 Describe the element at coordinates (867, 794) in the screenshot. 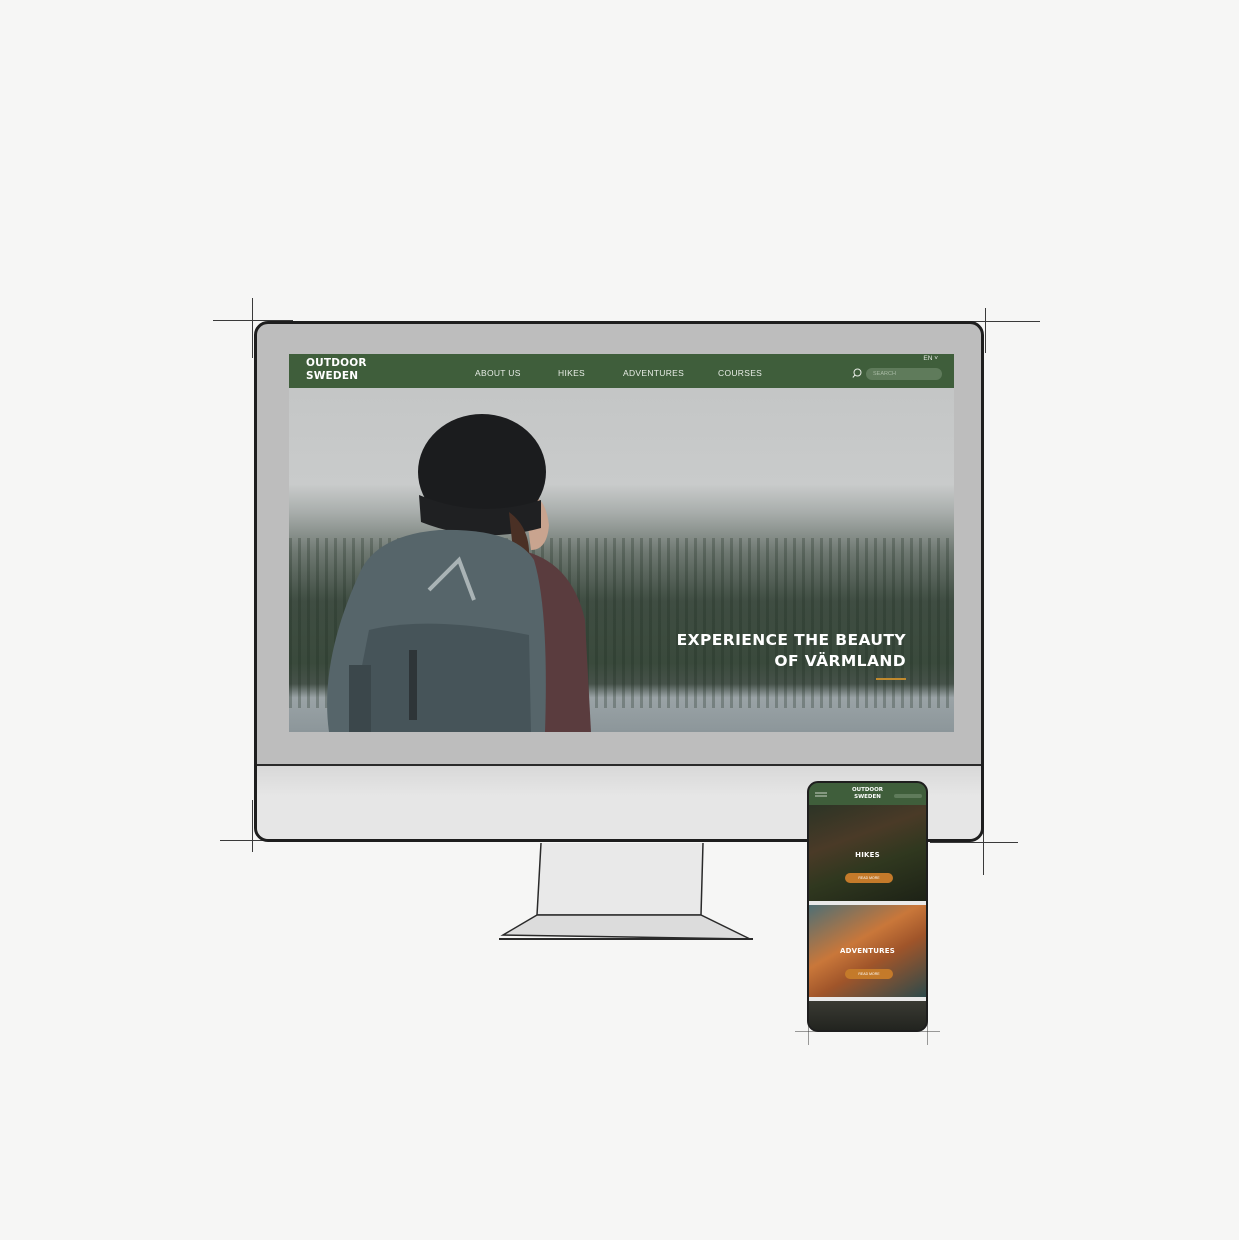

I see `mobile-navigation: OUTDOOR SWEDEN` at that location.